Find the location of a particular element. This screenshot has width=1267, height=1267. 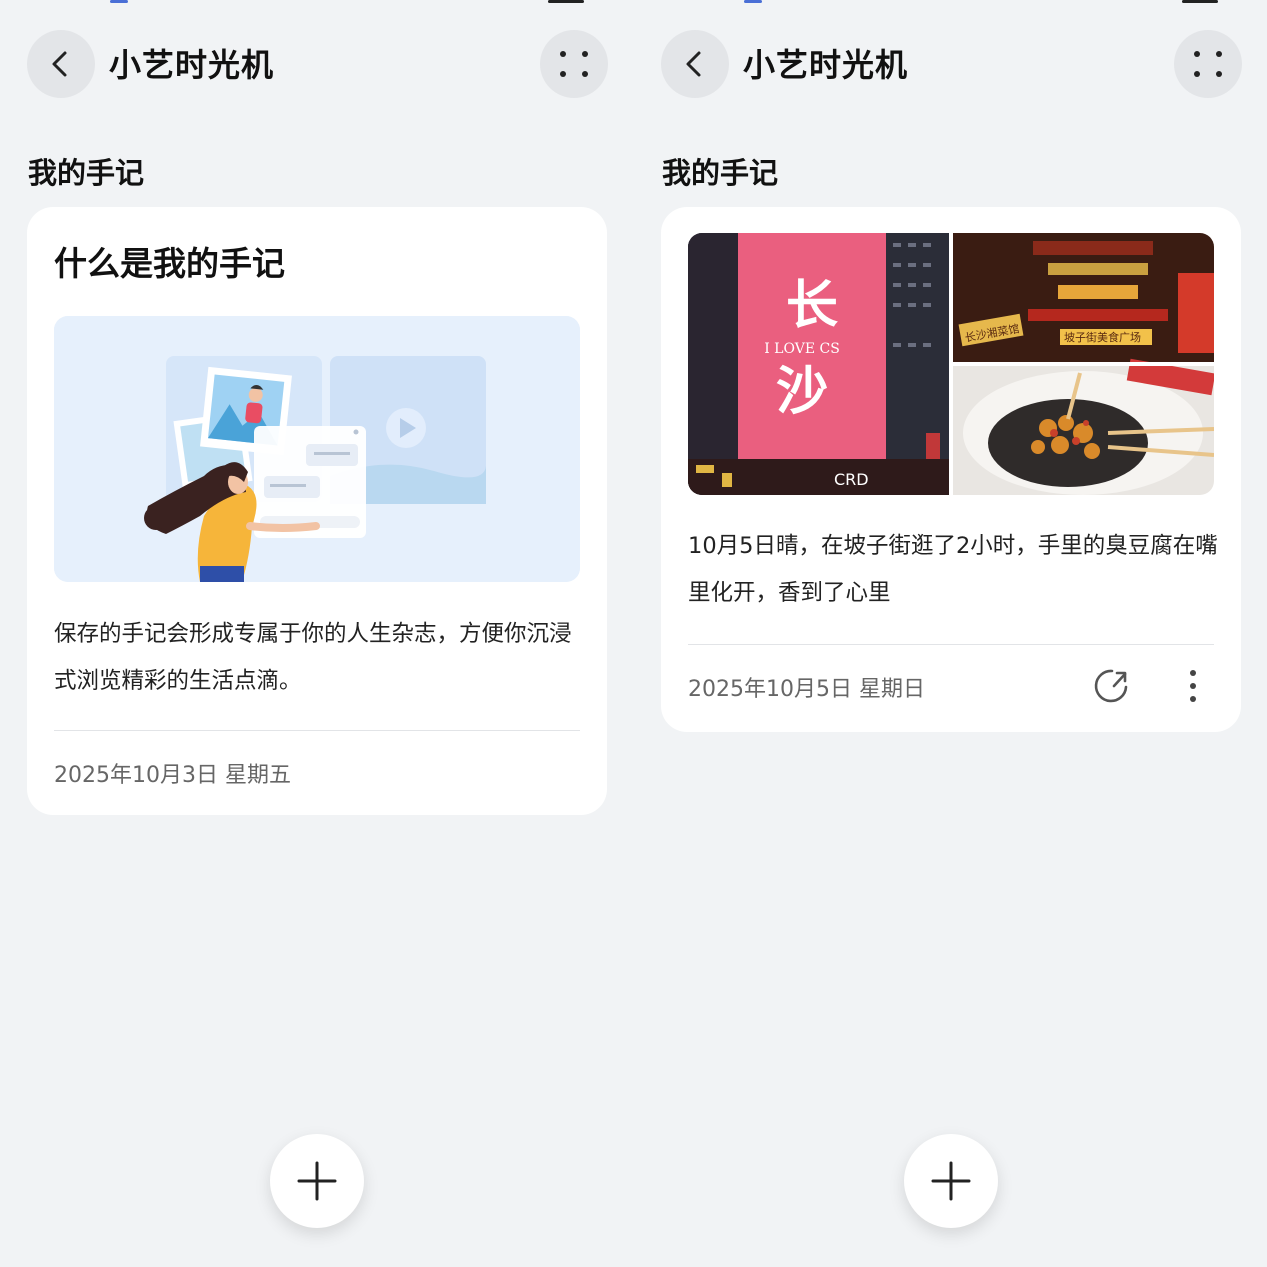

overflow-menu-button is located at coordinates (1193, 686).